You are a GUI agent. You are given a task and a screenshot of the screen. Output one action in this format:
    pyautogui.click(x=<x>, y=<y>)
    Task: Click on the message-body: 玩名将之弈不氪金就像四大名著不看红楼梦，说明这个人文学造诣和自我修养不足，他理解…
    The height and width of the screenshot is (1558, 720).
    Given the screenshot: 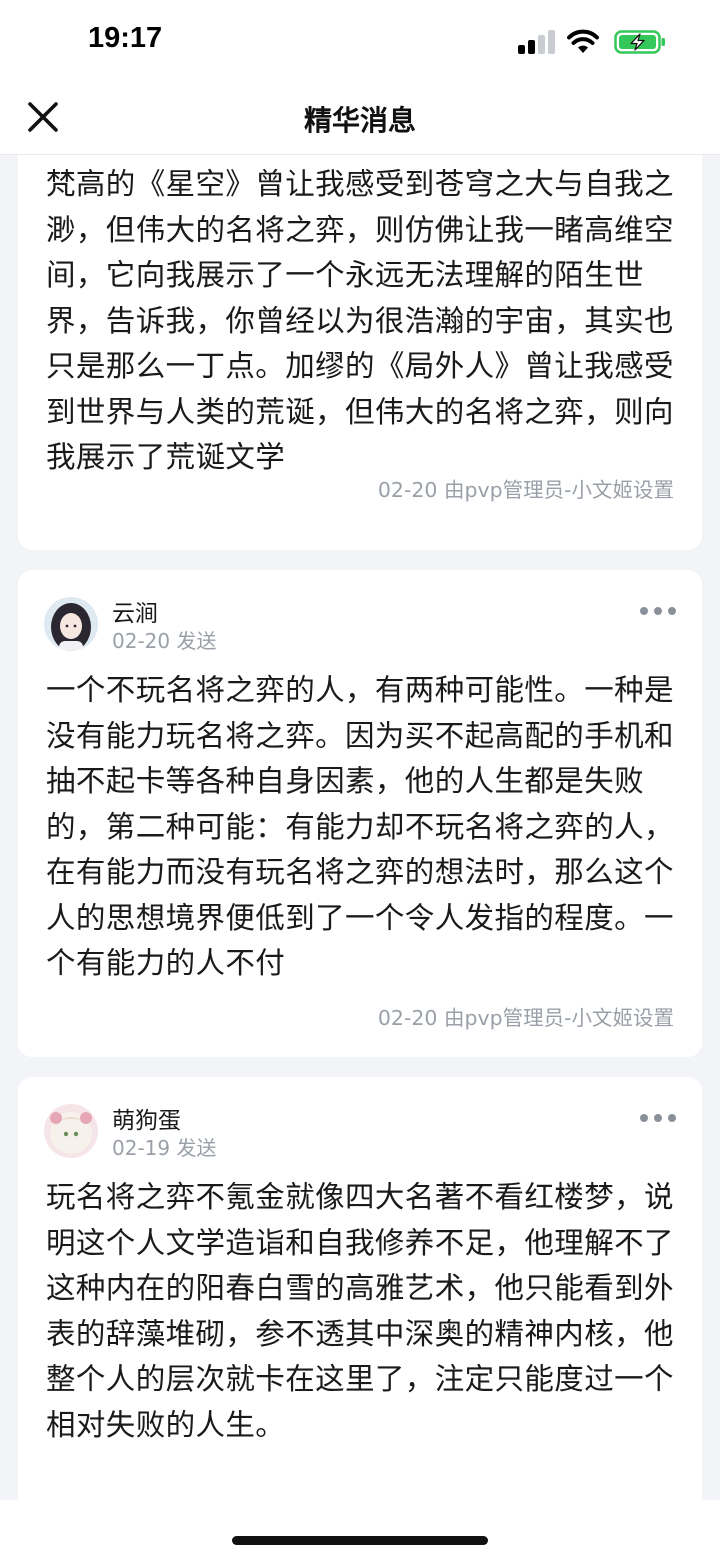 What is the action you would take?
    pyautogui.click(x=360, y=1311)
    